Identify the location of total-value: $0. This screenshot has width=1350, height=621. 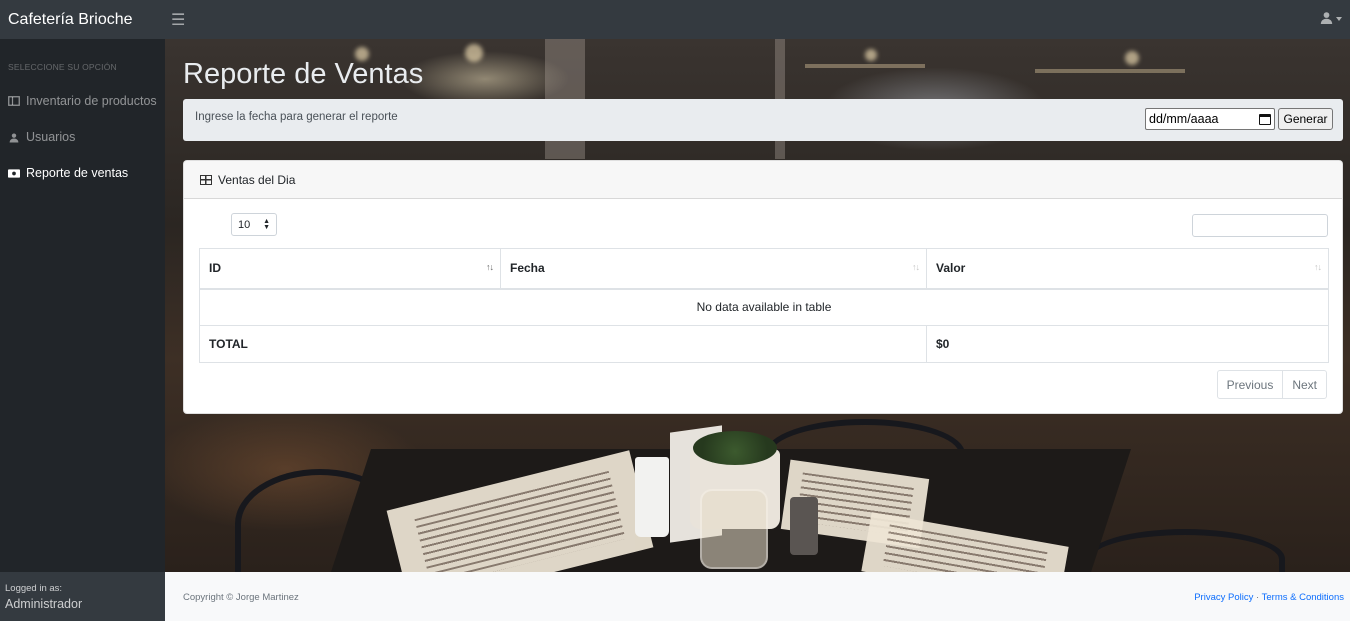
(1127, 344).